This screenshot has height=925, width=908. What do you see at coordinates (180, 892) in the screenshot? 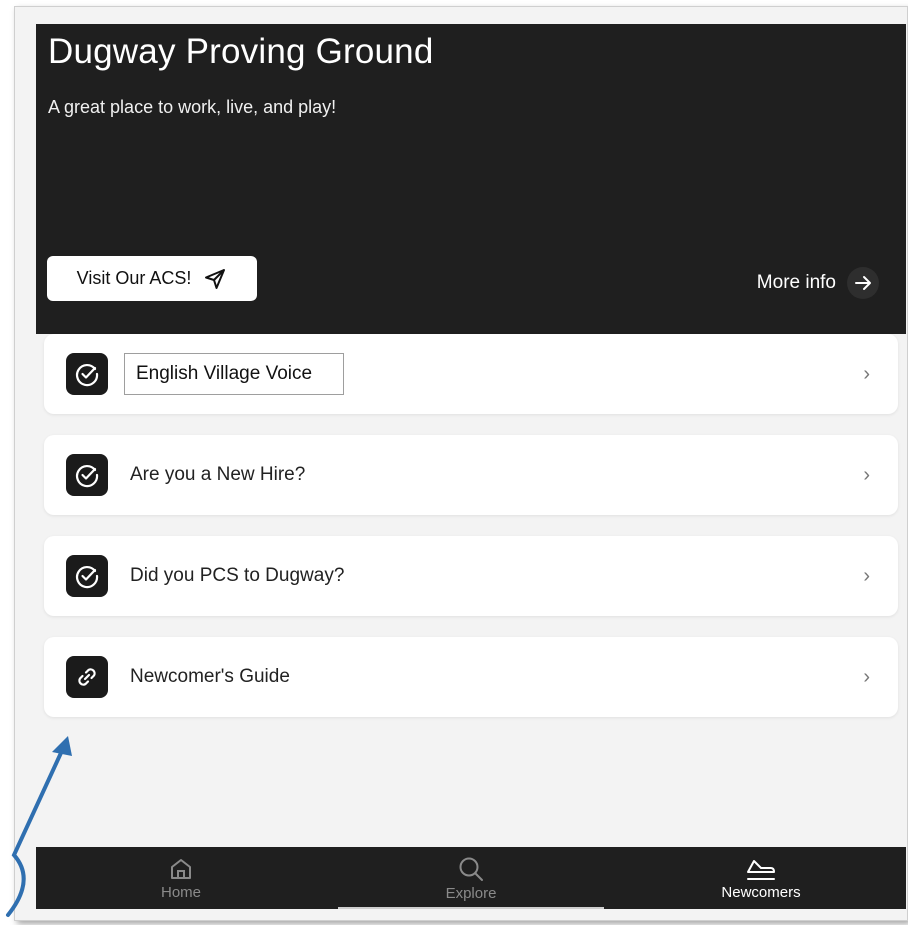
I see `tab-label: Home` at bounding box center [180, 892].